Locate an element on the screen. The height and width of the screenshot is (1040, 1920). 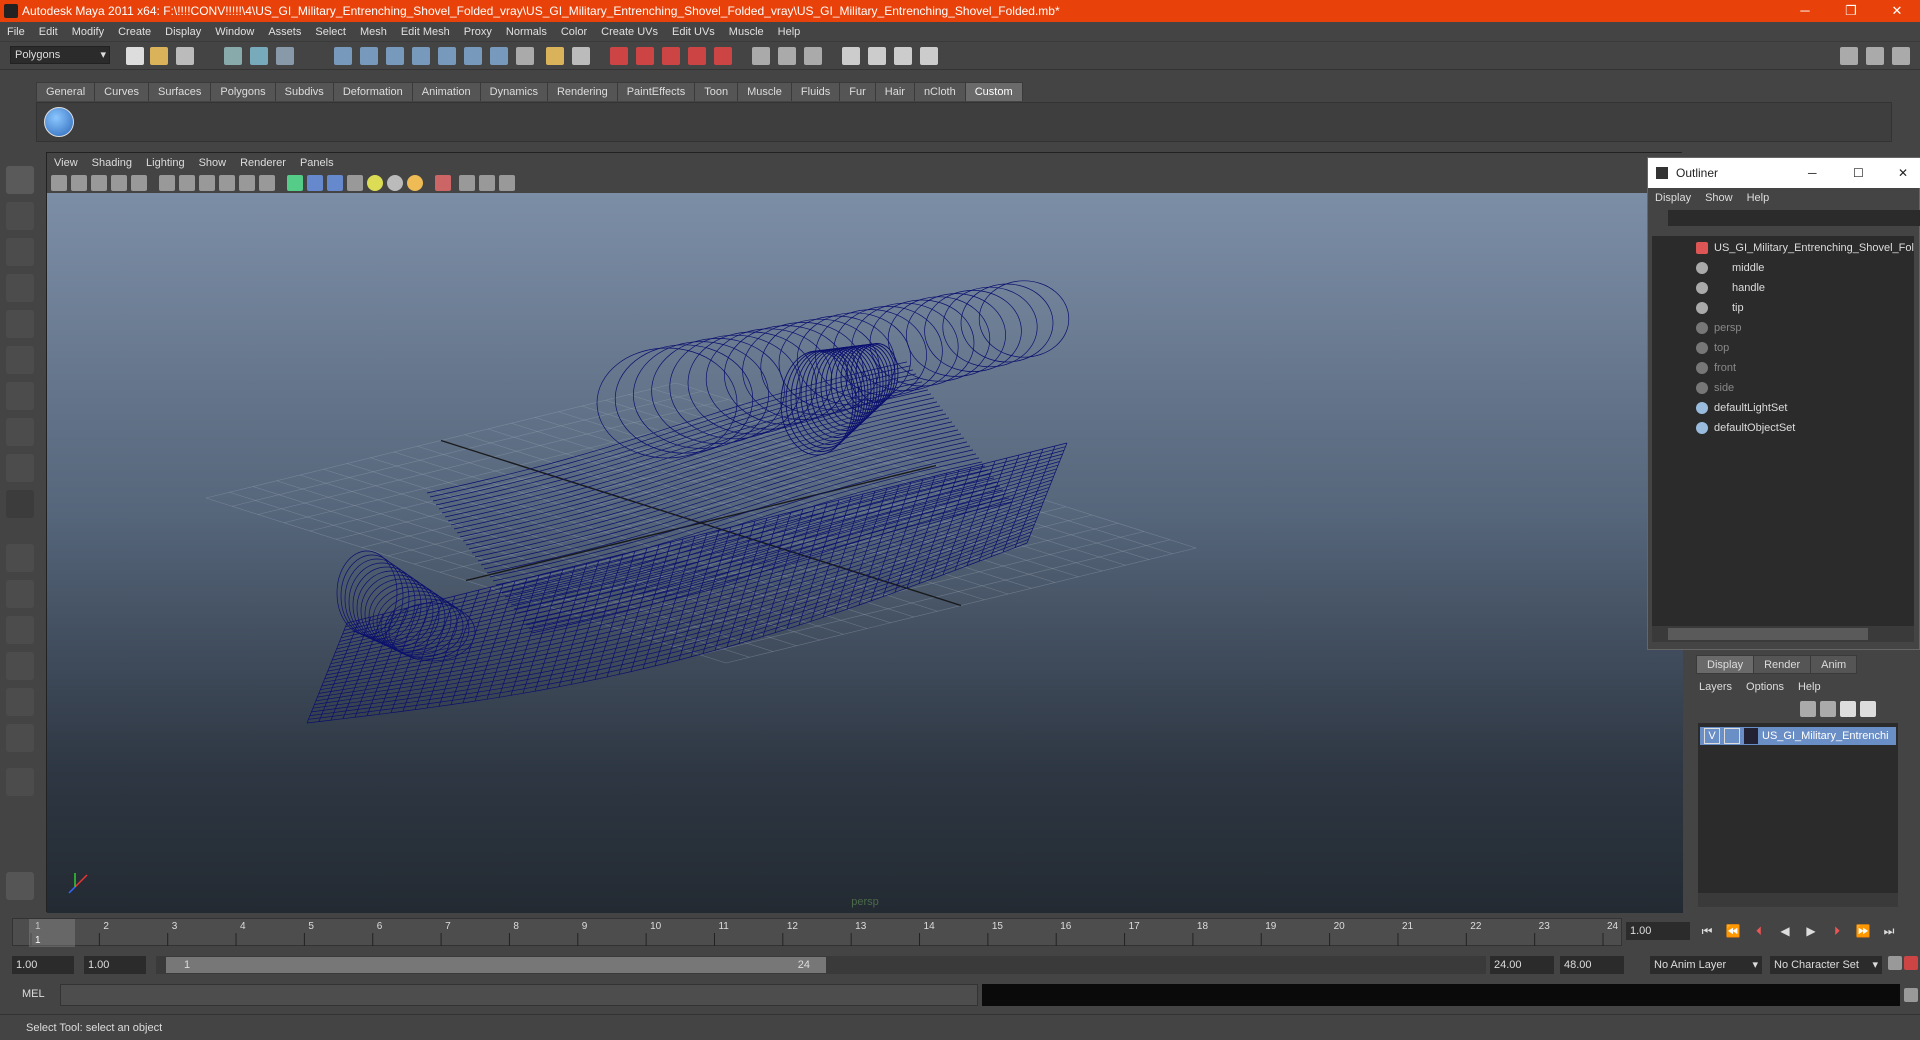
command-input is located at coordinates (519, 995).